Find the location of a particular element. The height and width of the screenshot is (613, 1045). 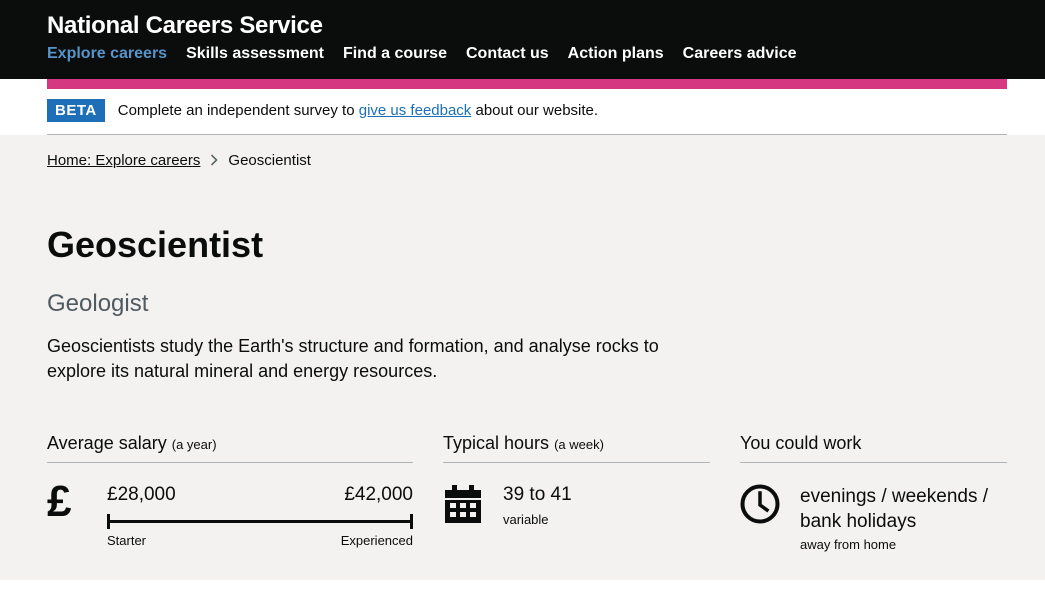

work-value: evenings / weekends / bank holidays is located at coordinates (894, 509).